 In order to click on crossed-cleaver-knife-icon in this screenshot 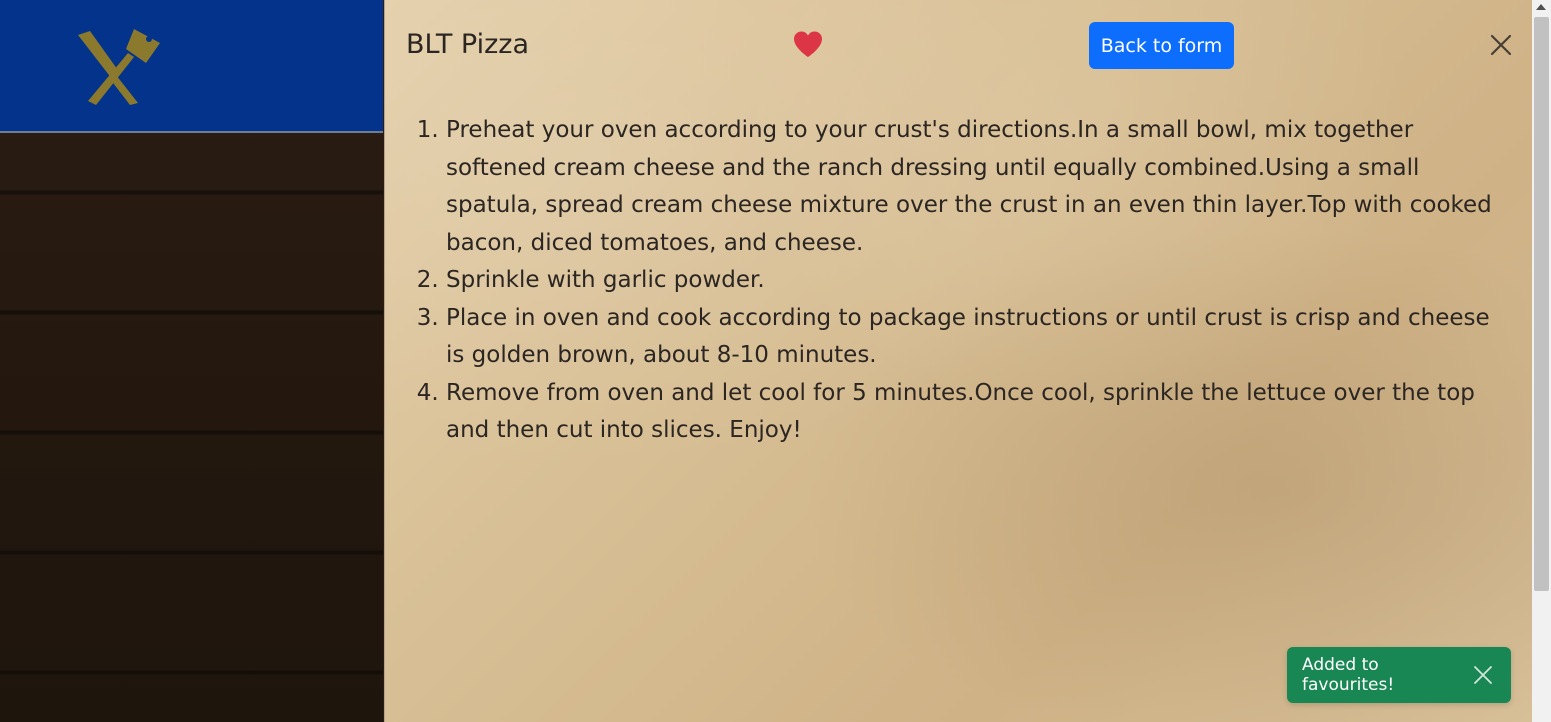, I will do `click(119, 67)`.